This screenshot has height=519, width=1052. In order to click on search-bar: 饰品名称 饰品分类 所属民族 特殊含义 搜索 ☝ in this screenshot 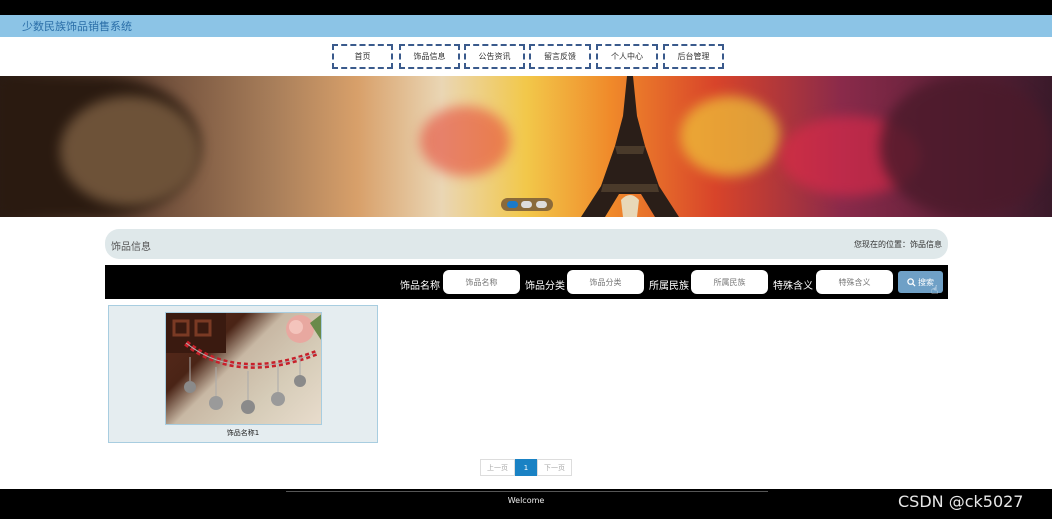, I will do `click(526, 282)`.